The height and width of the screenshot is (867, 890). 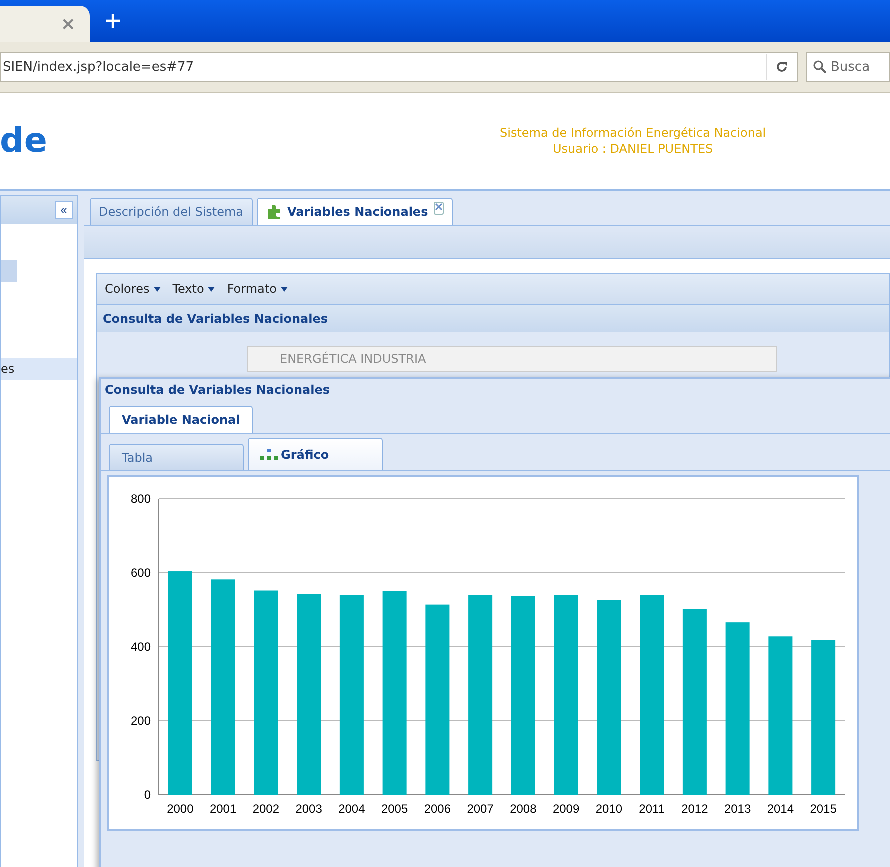 What do you see at coordinates (39, 369) in the screenshot?
I see `sidebar-item: es` at bounding box center [39, 369].